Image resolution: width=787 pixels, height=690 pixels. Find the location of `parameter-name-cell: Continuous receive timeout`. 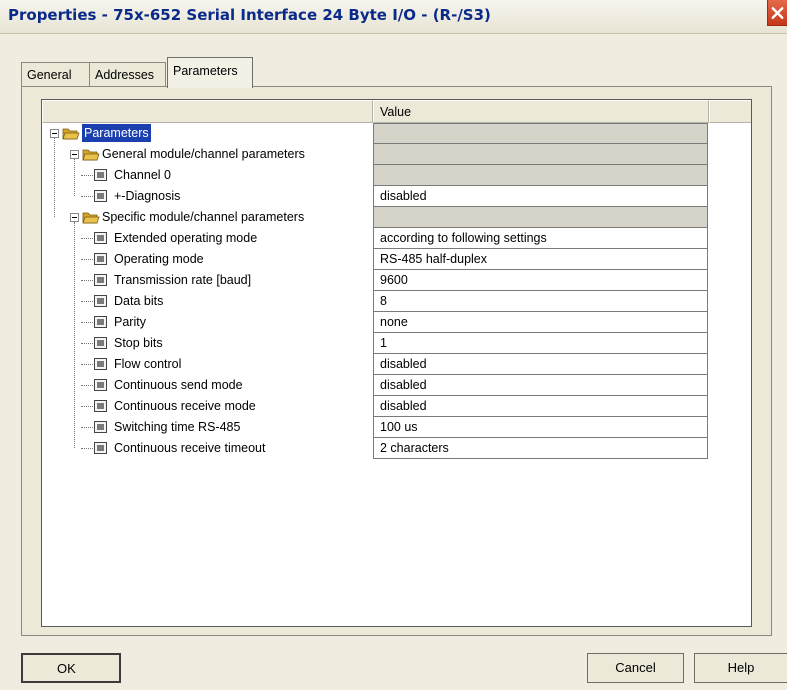

parameter-name-cell: Continuous receive timeout is located at coordinates (207, 448).